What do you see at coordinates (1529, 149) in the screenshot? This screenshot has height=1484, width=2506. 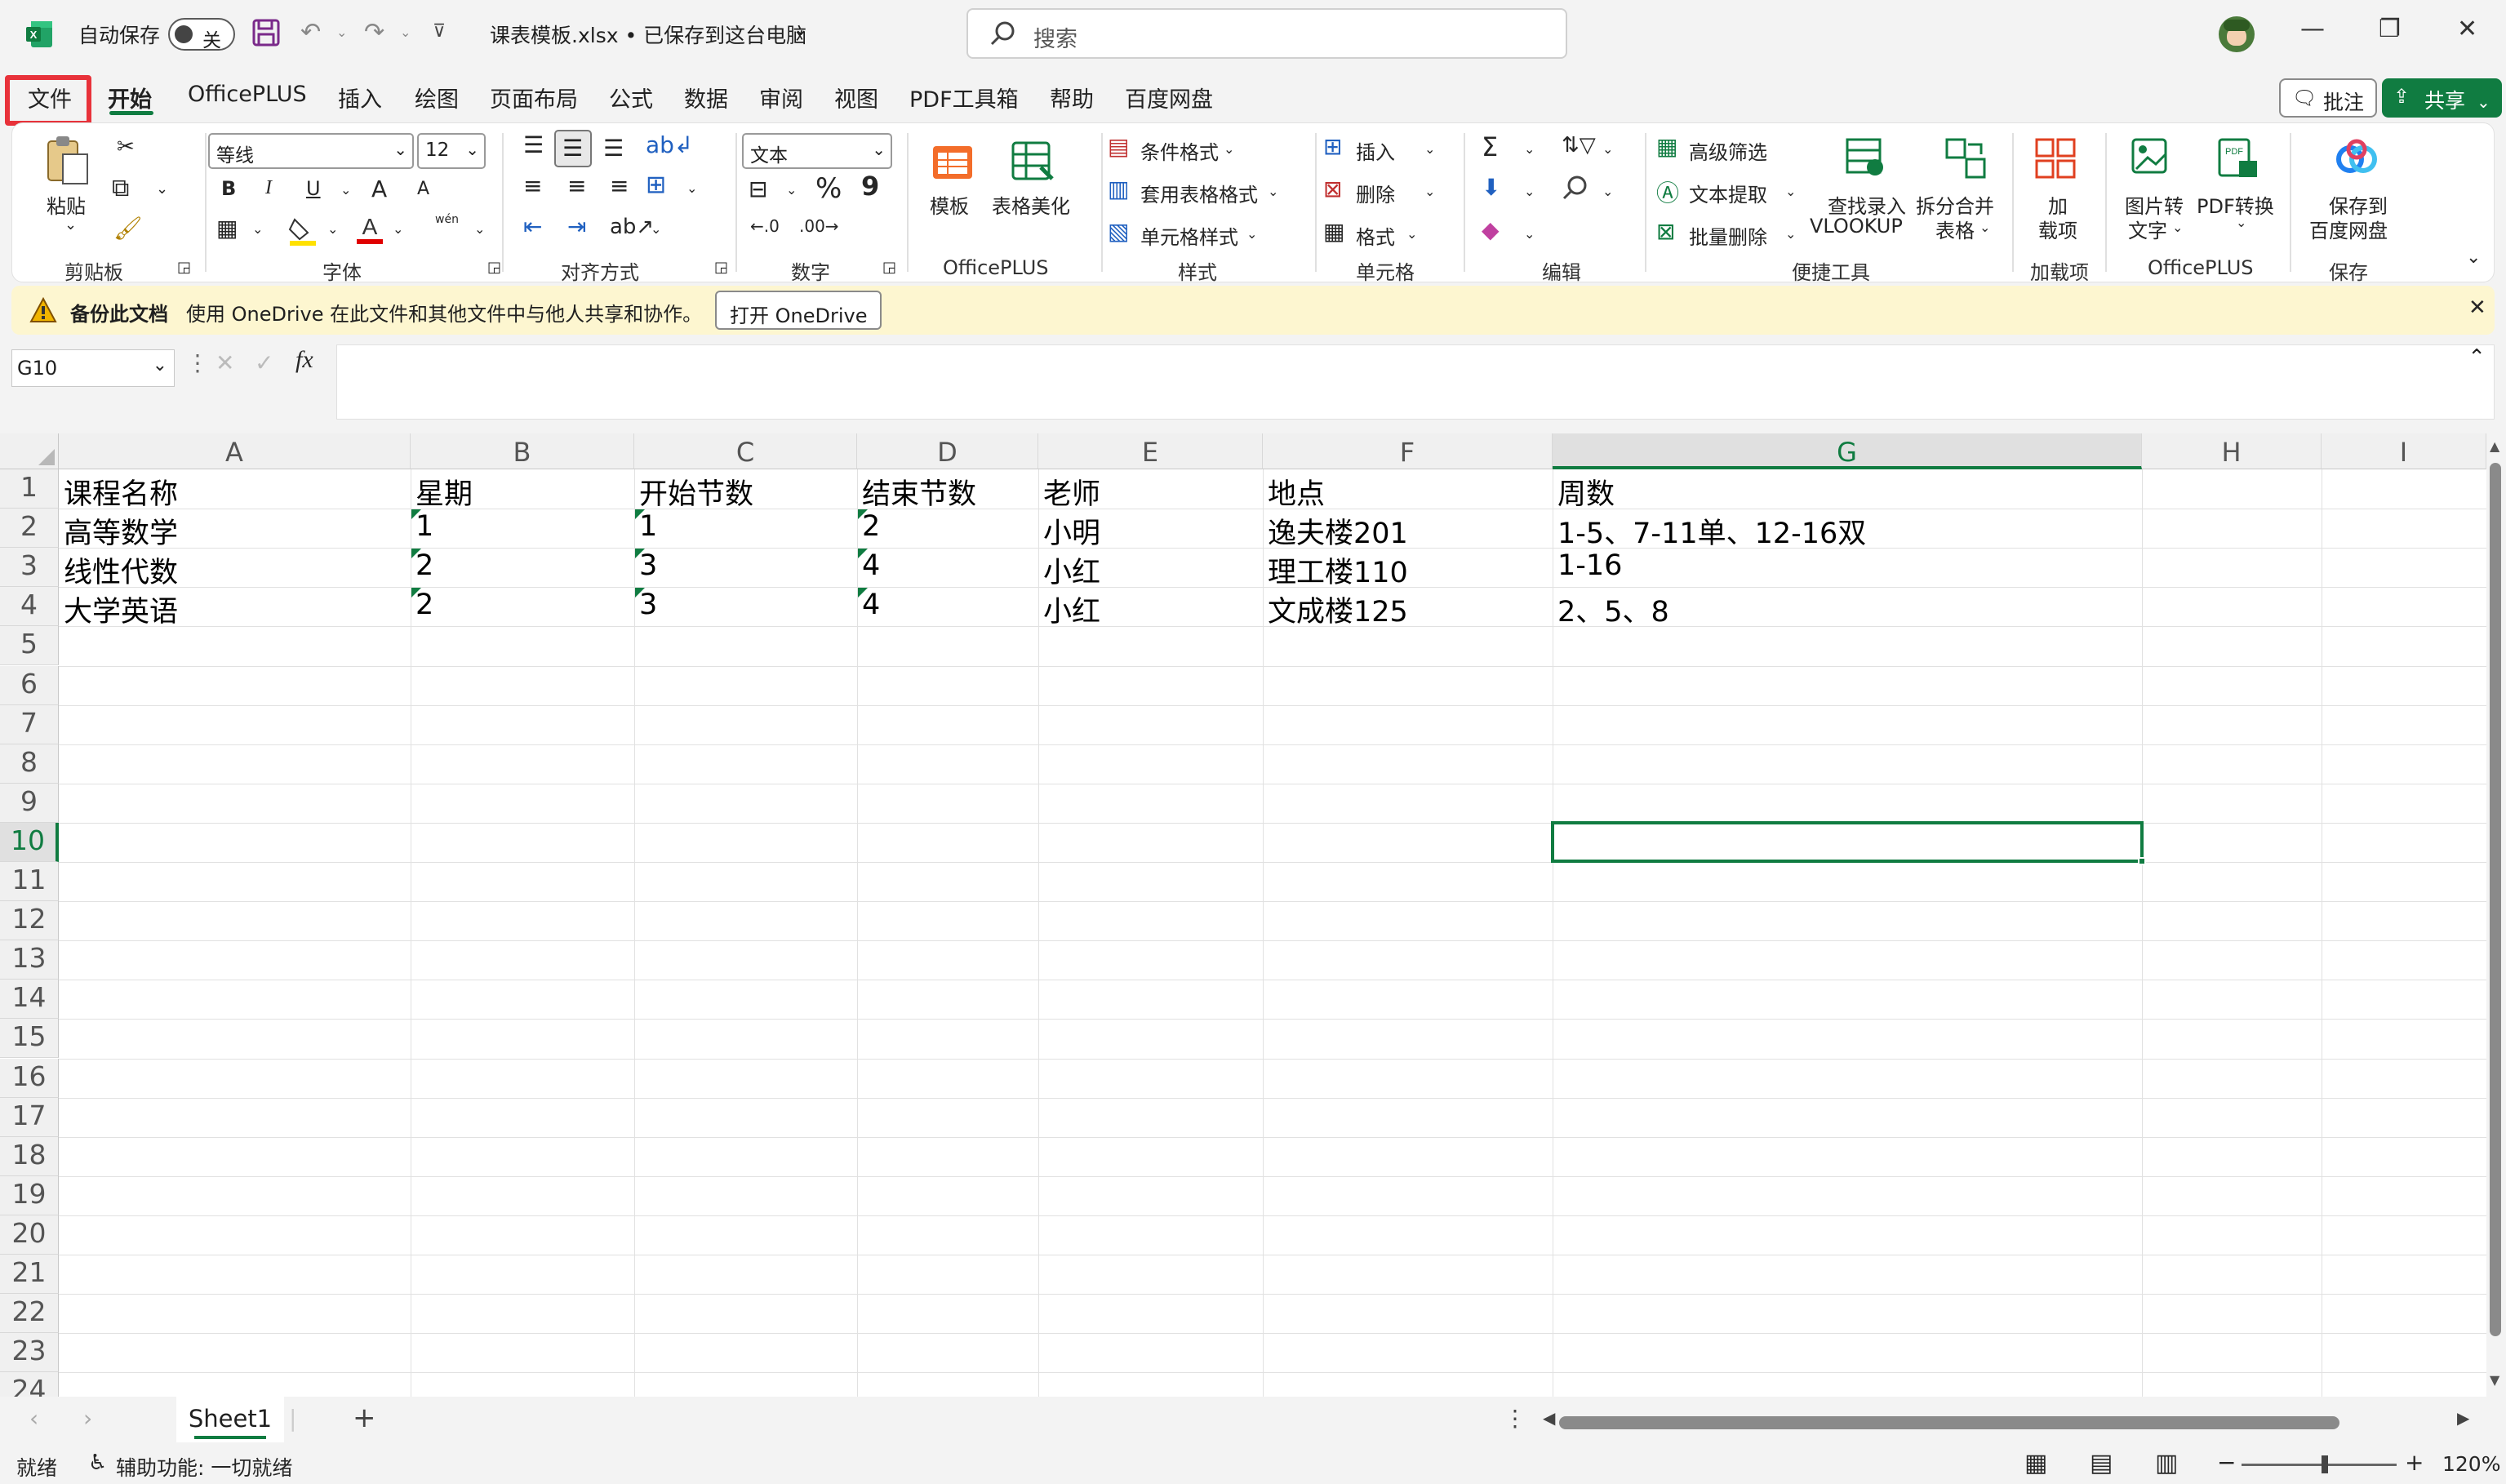 I see `autosum-dropdown-icon: ⌄` at bounding box center [1529, 149].